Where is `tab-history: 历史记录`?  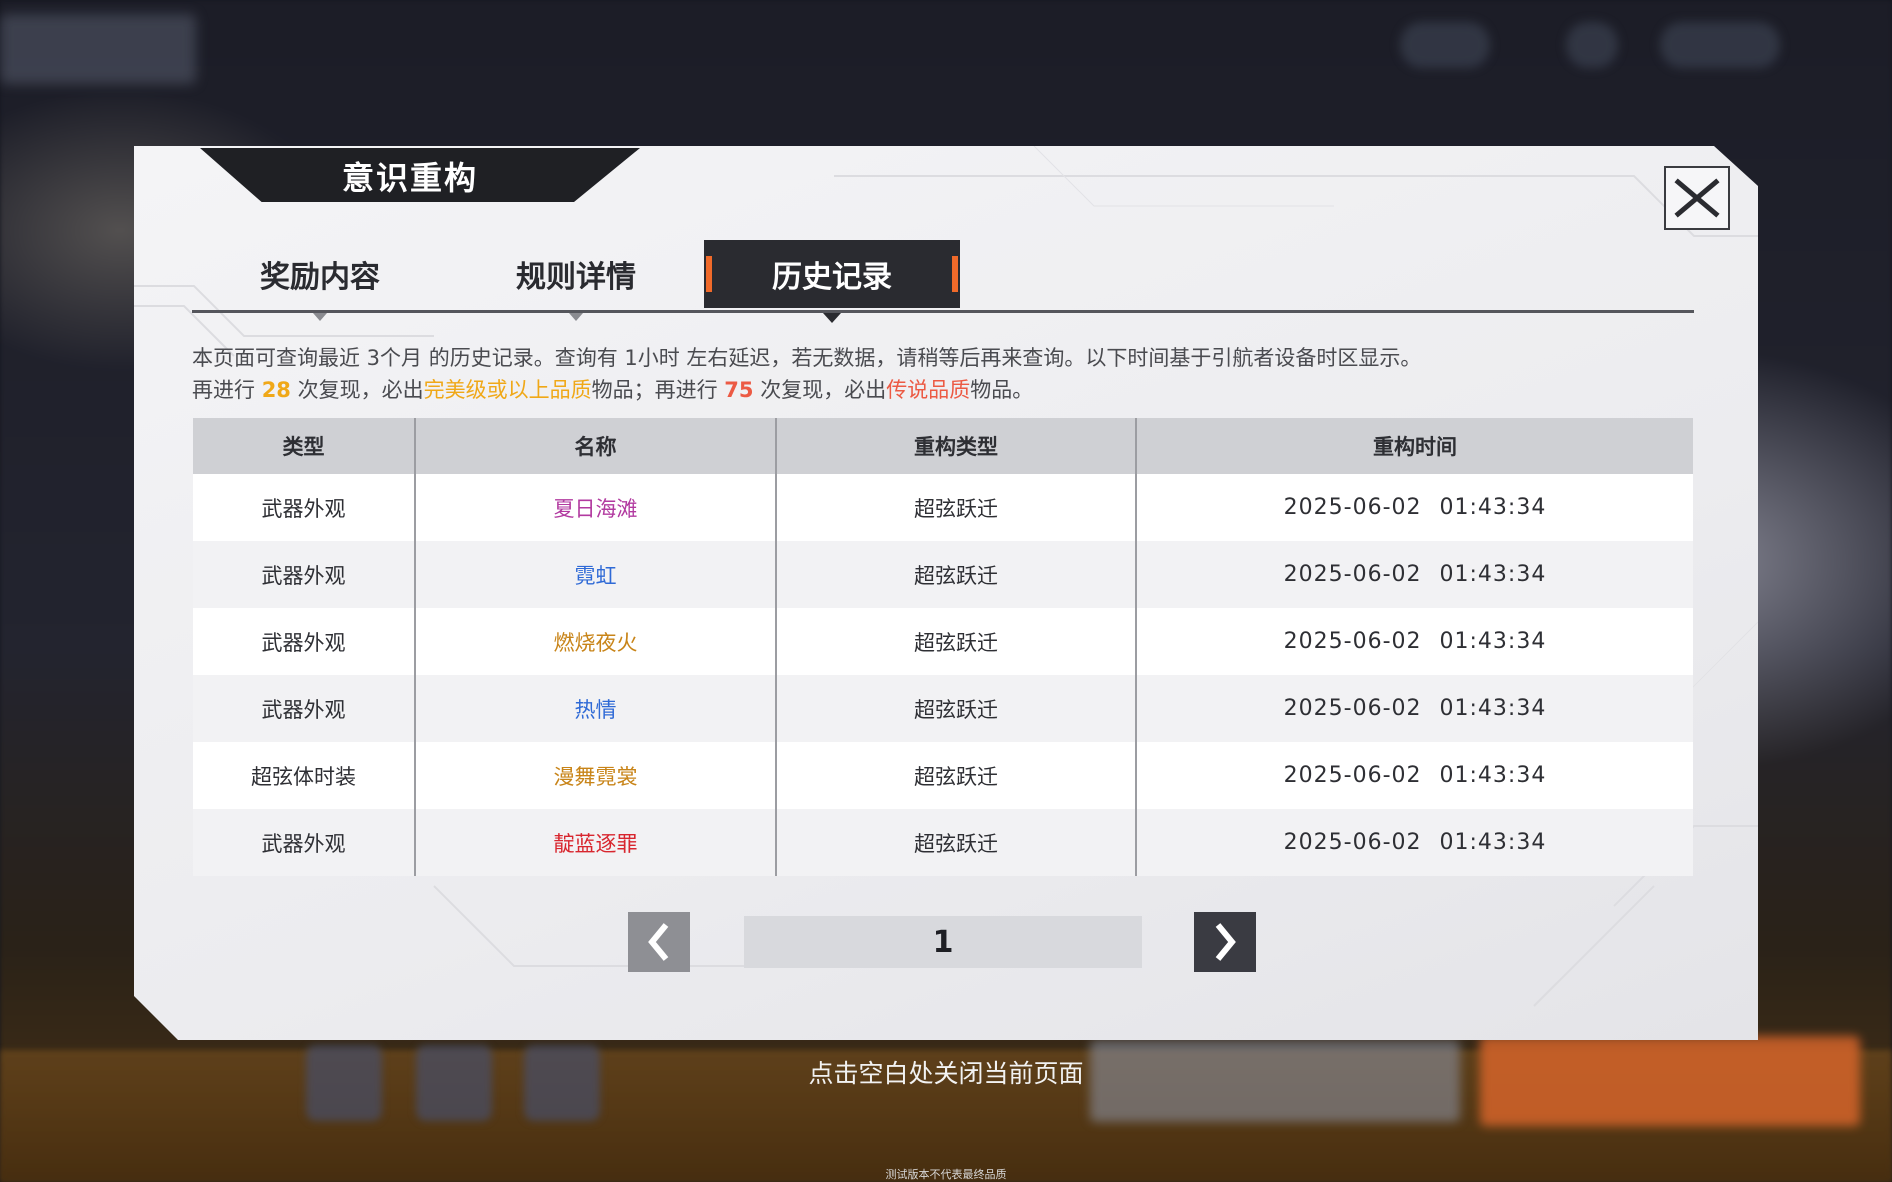 tab-history: 历史记录 is located at coordinates (832, 274).